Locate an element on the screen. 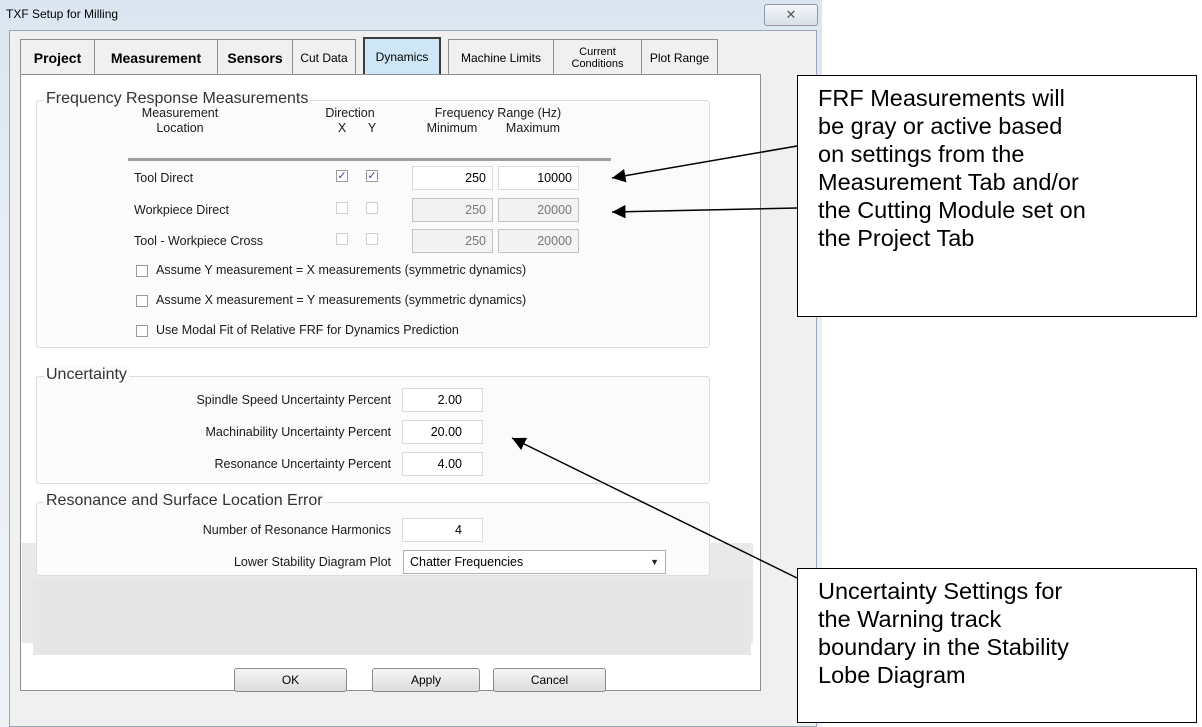  arrow-to-uncertainty is located at coordinates (654, 508).